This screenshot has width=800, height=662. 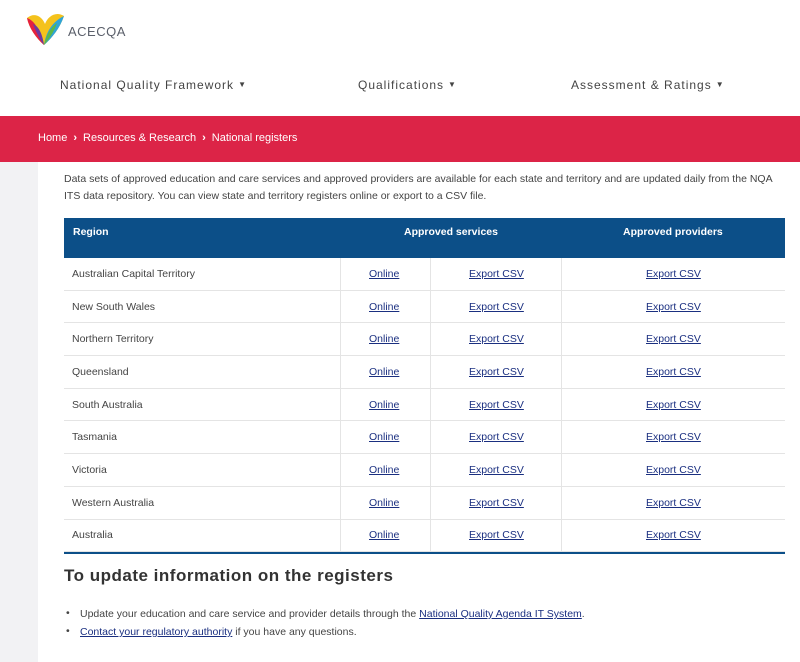 I want to click on nqa-it-system-link: National Quality Agenda IT System, so click(x=500, y=614).